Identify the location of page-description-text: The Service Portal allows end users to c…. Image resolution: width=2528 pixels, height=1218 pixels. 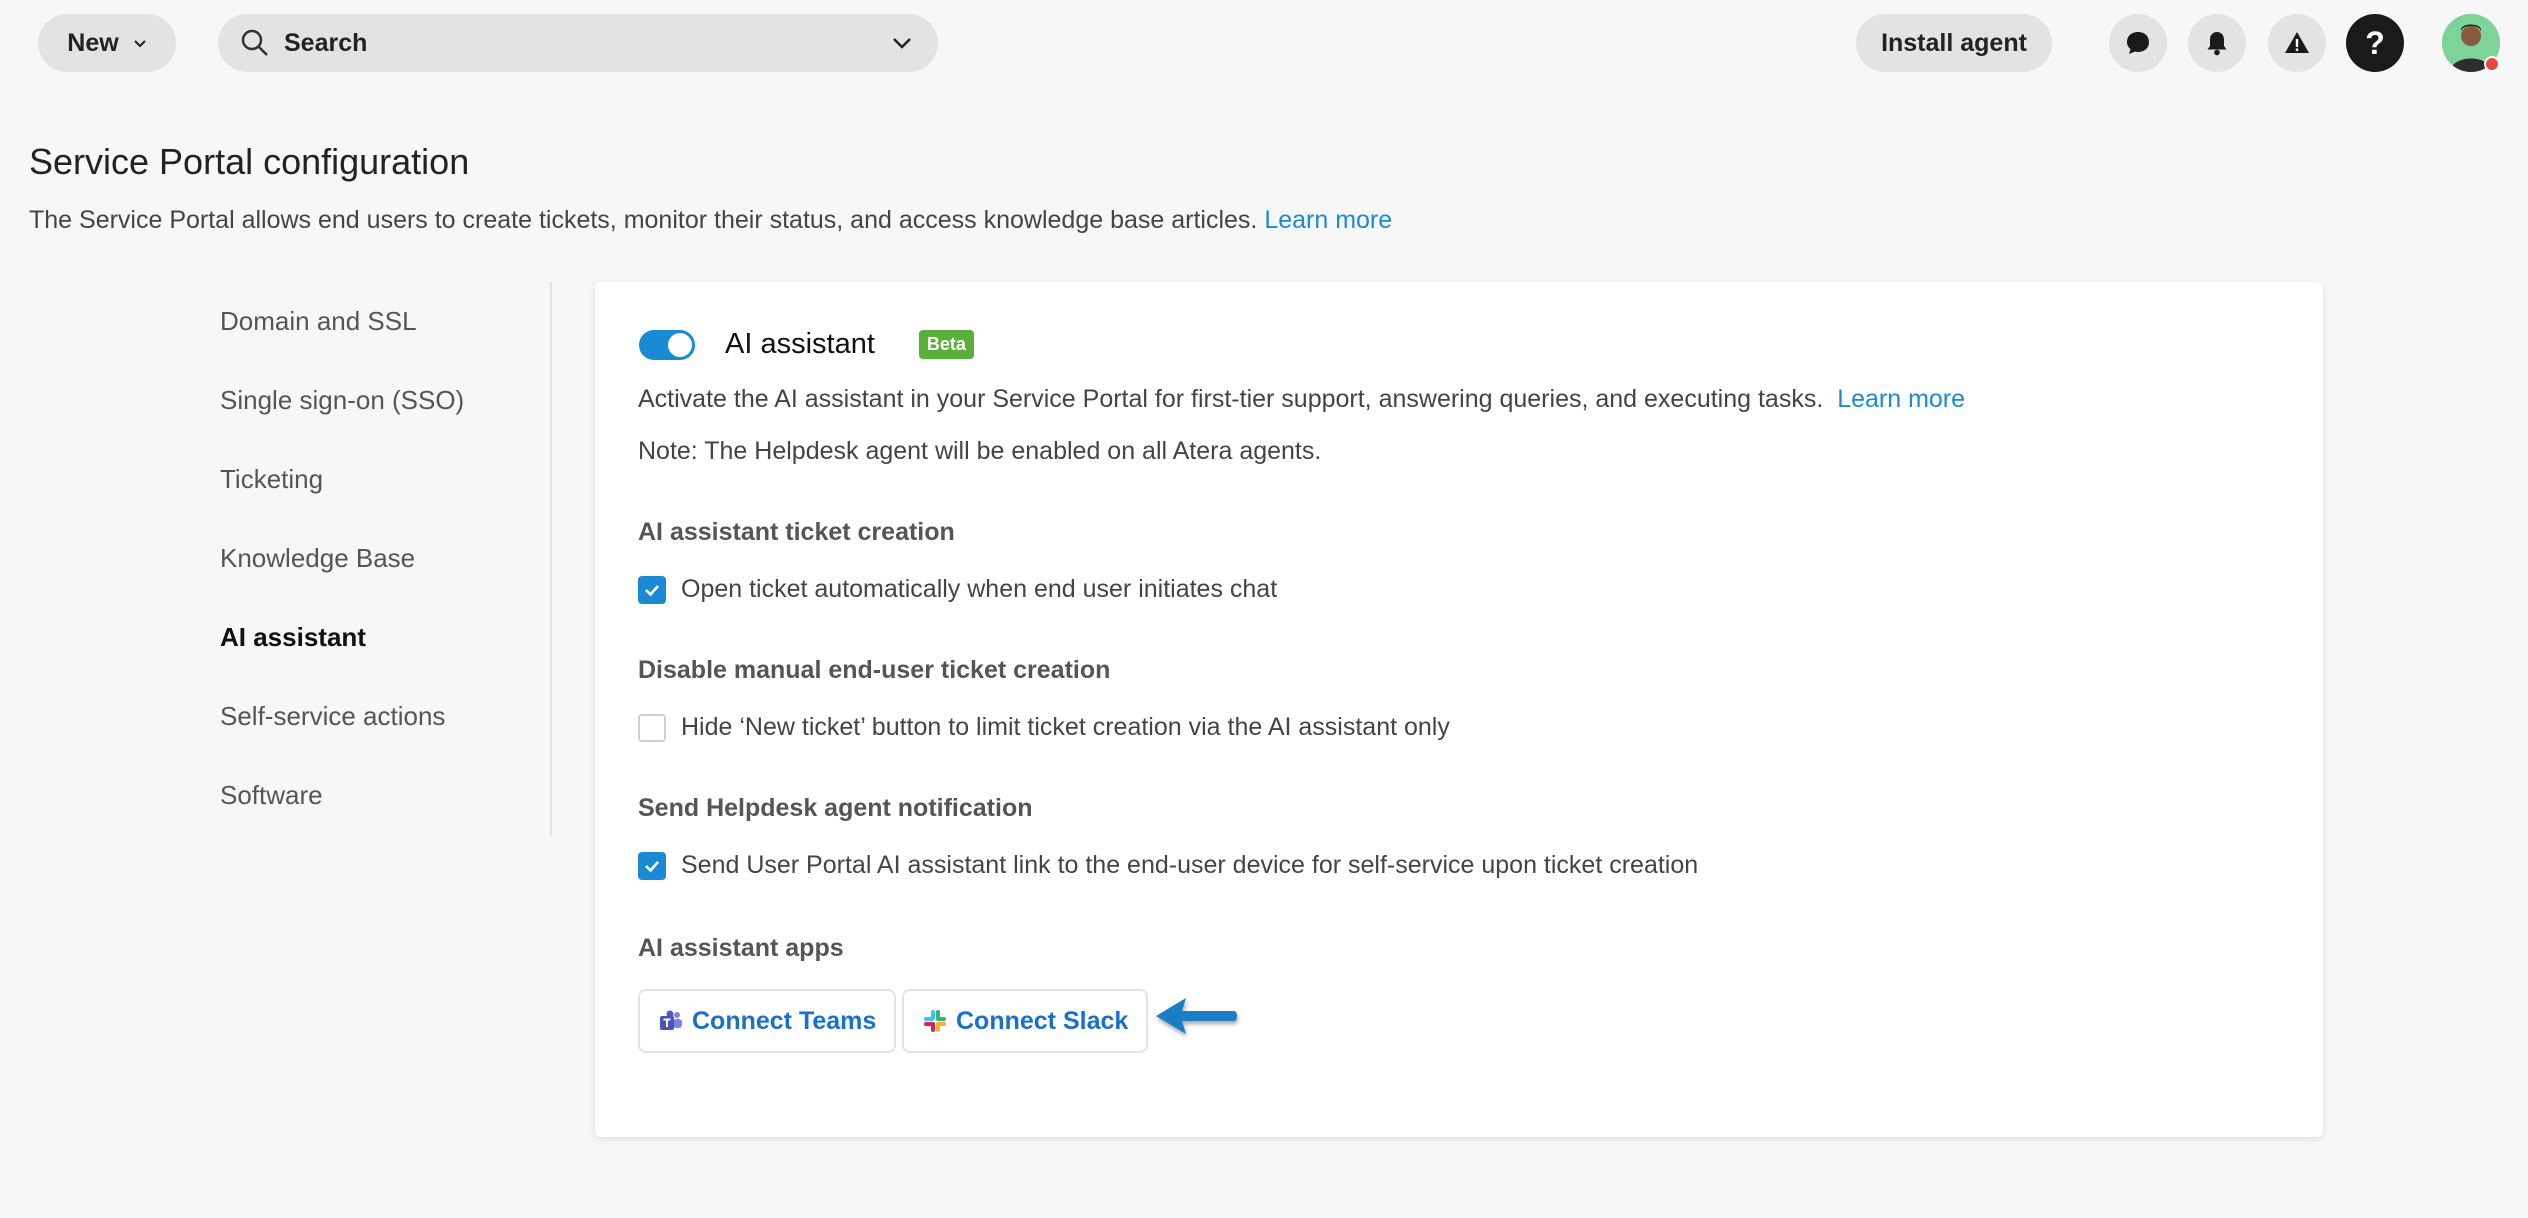
(643, 220).